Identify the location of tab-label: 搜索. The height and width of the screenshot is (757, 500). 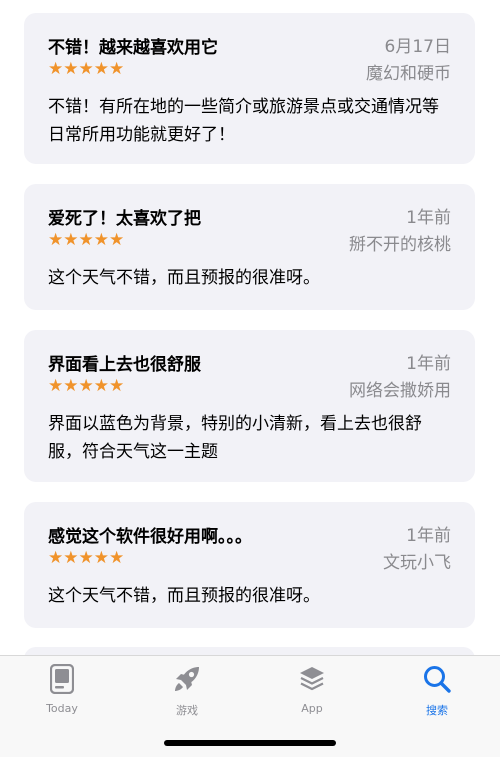
(437, 710).